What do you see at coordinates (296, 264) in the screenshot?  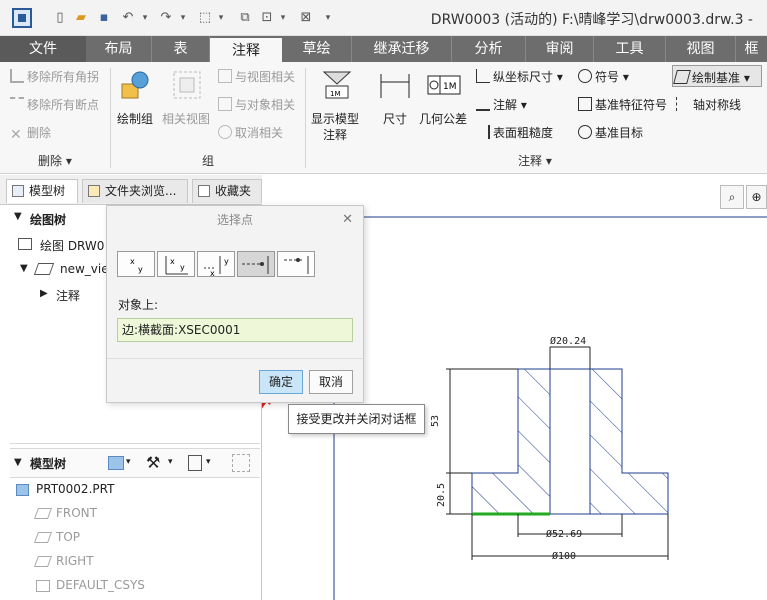 I see `point-free-button` at bounding box center [296, 264].